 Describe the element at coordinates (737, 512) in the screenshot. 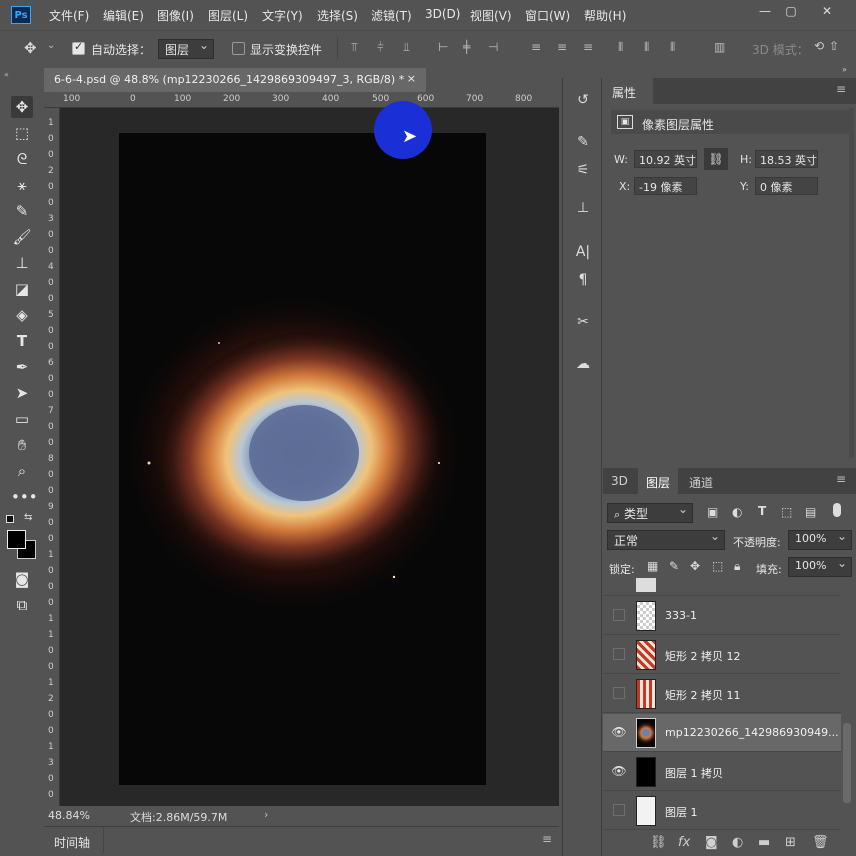

I see `filter-adjustment-icon: ◐` at that location.